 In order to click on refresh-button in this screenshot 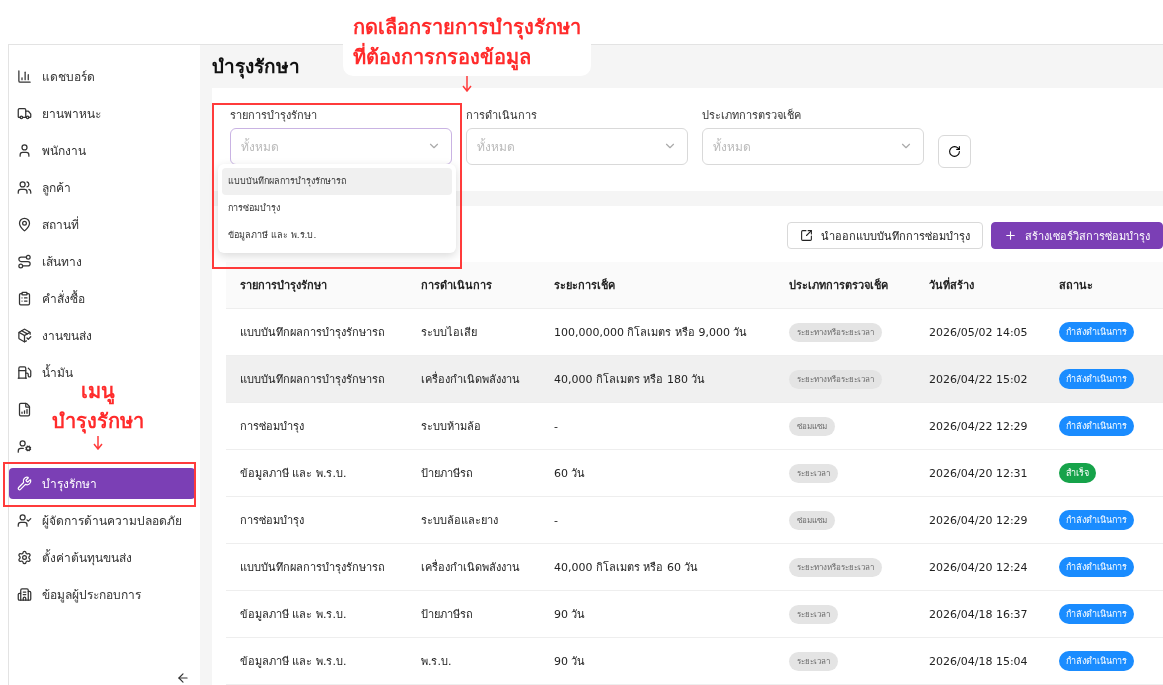, I will do `click(954, 151)`.